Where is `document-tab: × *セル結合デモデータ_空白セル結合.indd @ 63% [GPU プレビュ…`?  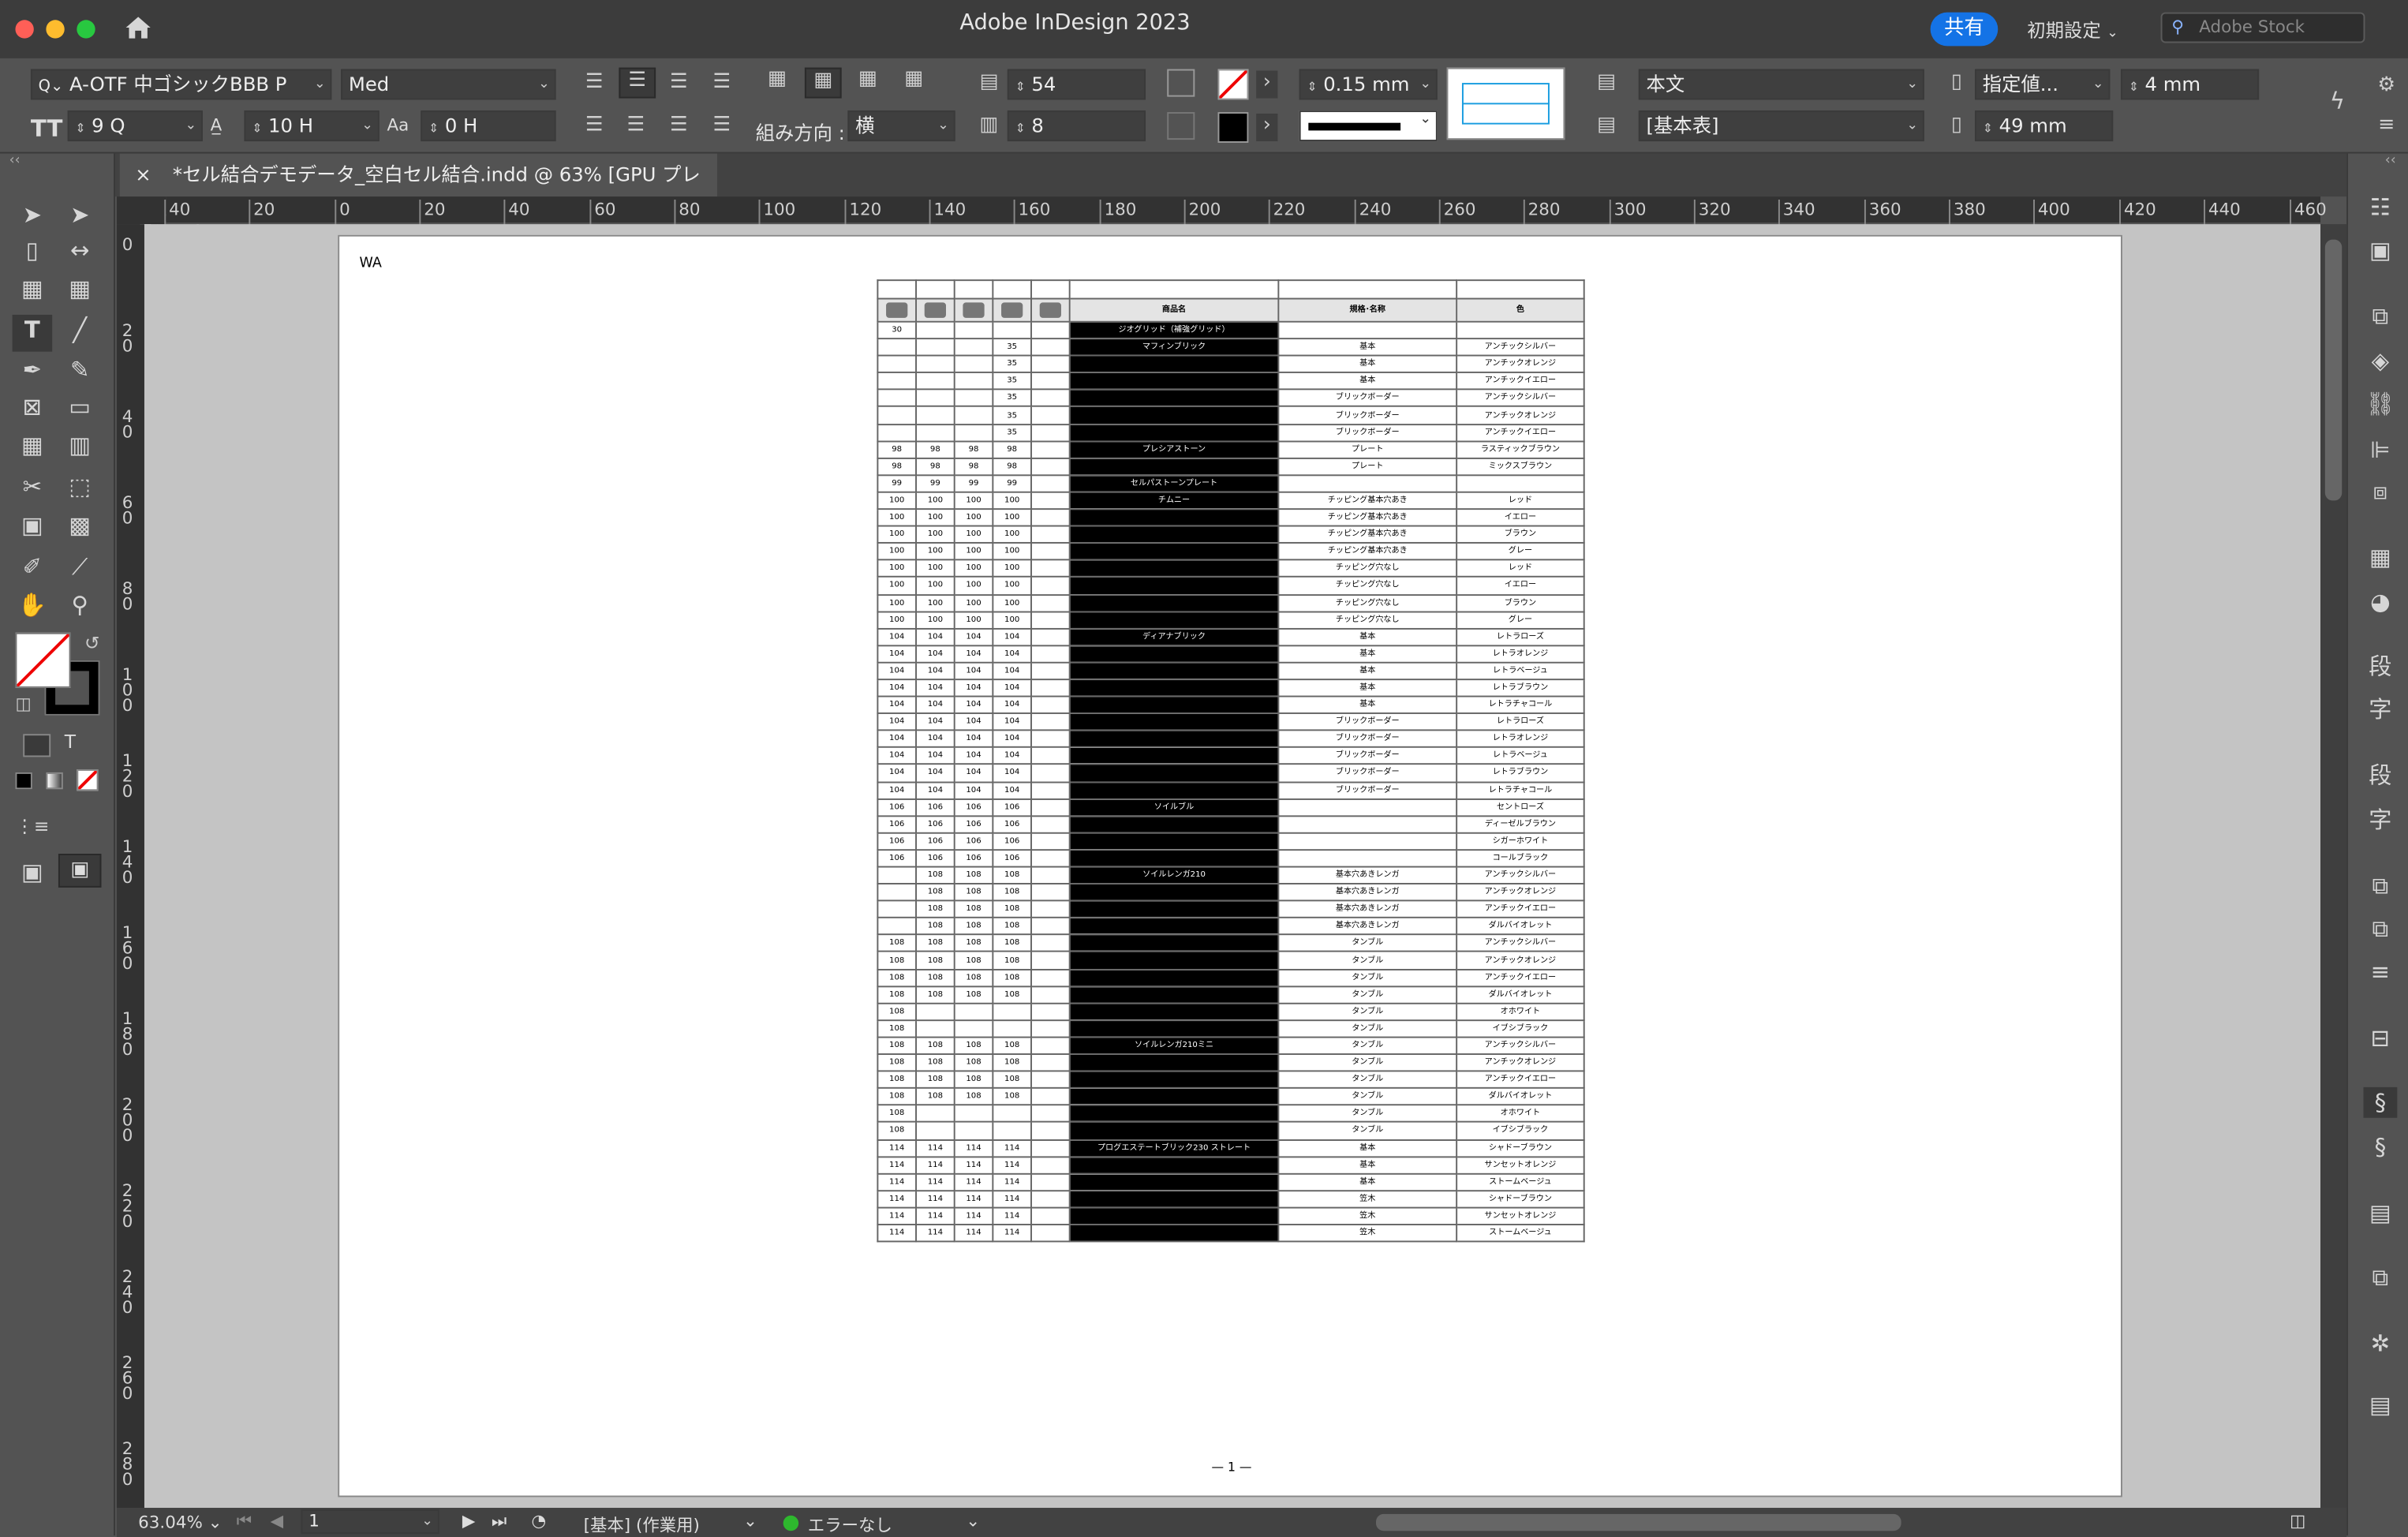
document-tab: × *セル結合デモデータ_空白セル結合.indd @ 63% [GPU プレビュ… is located at coordinates (418, 191).